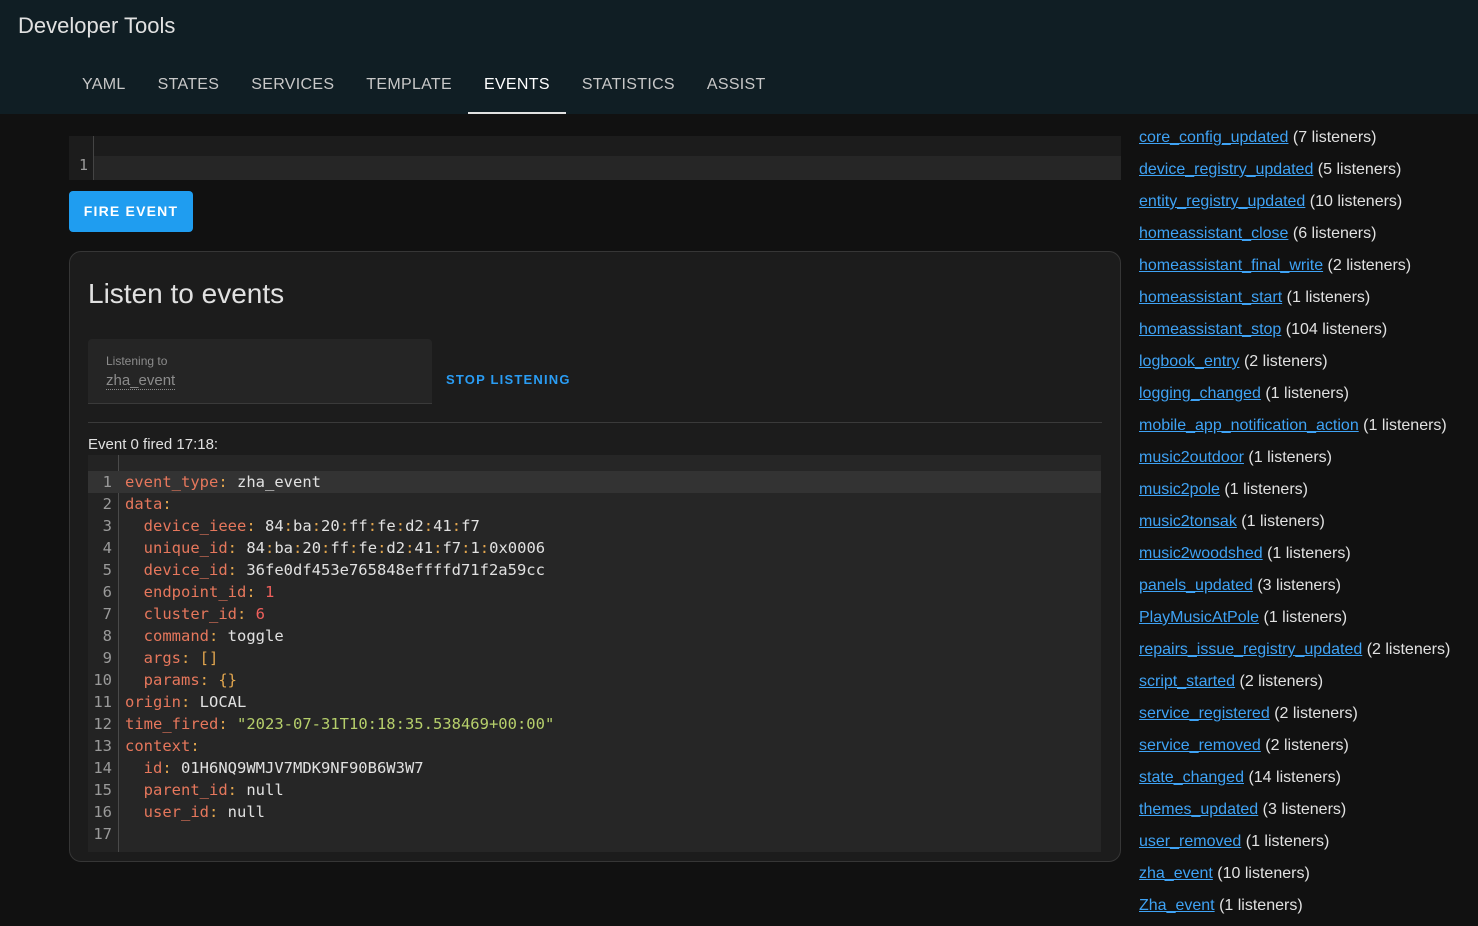 This screenshot has height=926, width=1478. Describe the element at coordinates (1201, 553) in the screenshot. I see `event-link: music2woodshed` at that location.